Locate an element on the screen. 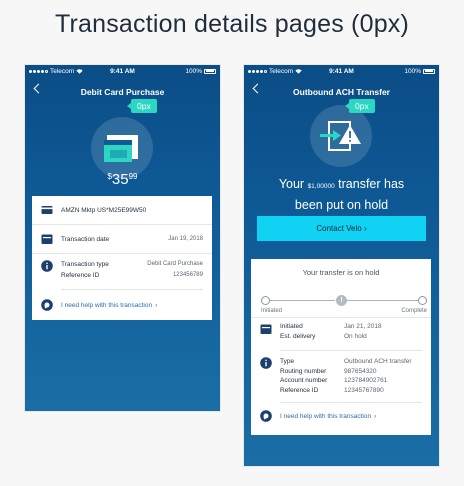  account-label: Account number is located at coordinates (304, 380).